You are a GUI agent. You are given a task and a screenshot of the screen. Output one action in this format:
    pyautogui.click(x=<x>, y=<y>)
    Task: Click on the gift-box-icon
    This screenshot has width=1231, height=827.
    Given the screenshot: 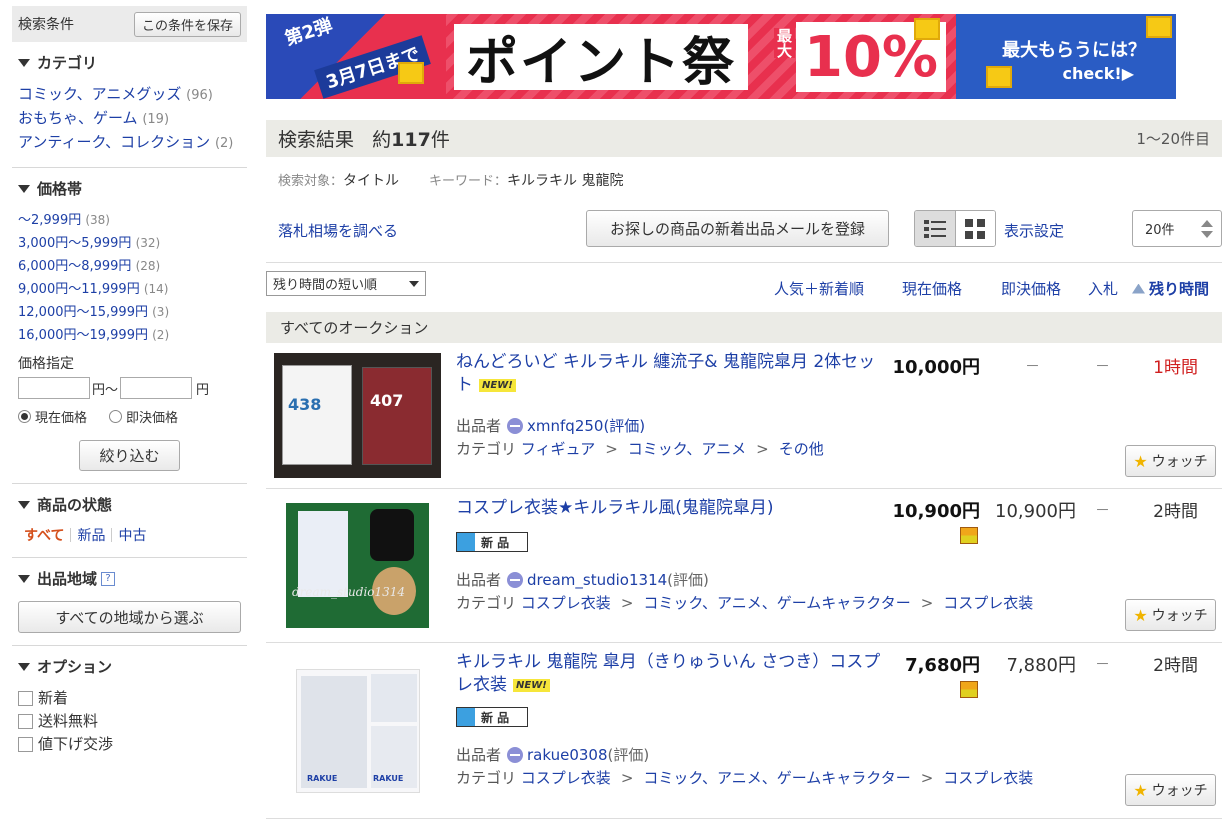 What is the action you would take?
    pyautogui.click(x=1159, y=27)
    